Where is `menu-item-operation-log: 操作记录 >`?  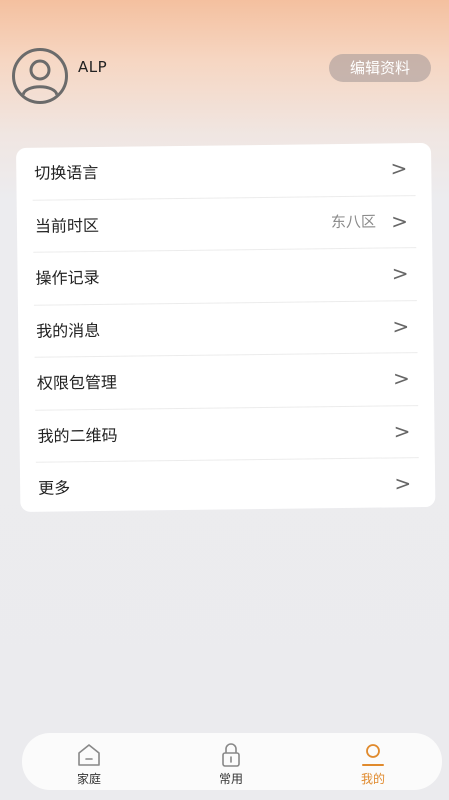 menu-item-operation-log: 操作记录 > is located at coordinates (225, 277).